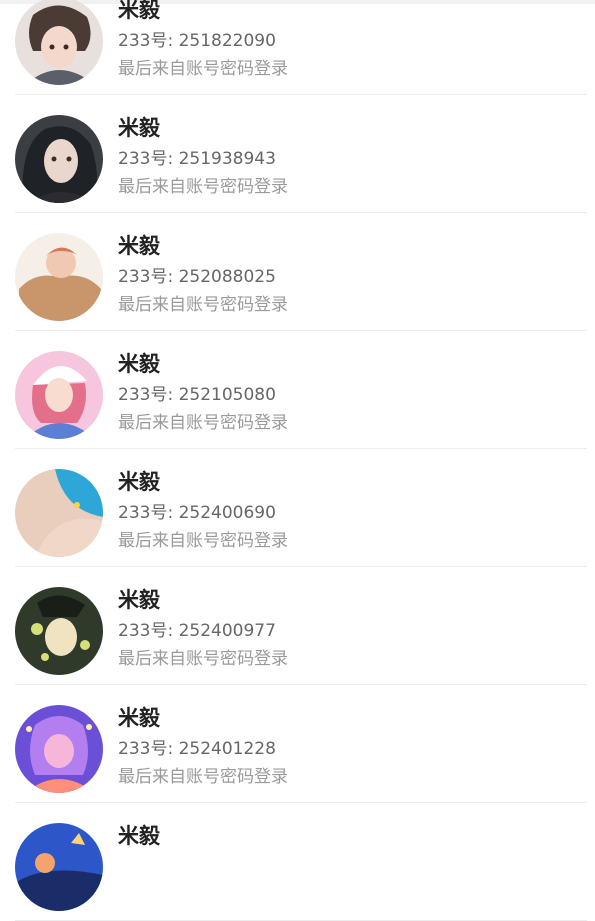  What do you see at coordinates (297, 508) in the screenshot?
I see `account-item: 米毅 233号: 252400690 最后来自账号密码登录` at bounding box center [297, 508].